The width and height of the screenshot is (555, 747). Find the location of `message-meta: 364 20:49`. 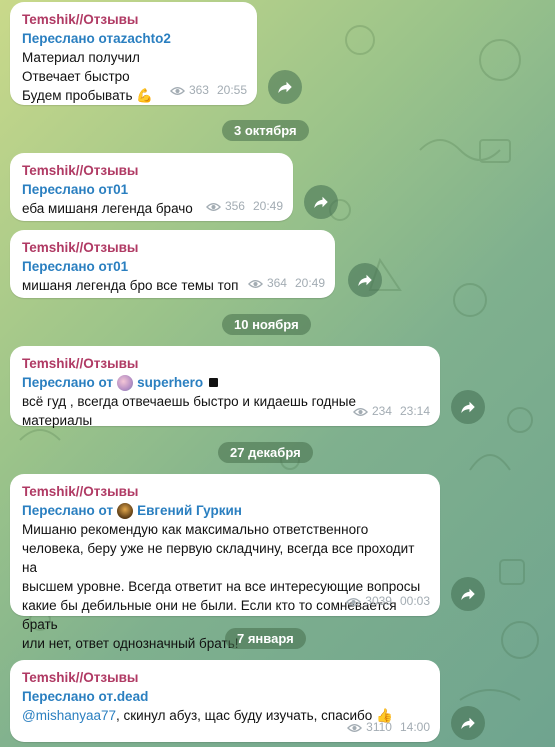

message-meta: 364 20:49 is located at coordinates (286, 283).